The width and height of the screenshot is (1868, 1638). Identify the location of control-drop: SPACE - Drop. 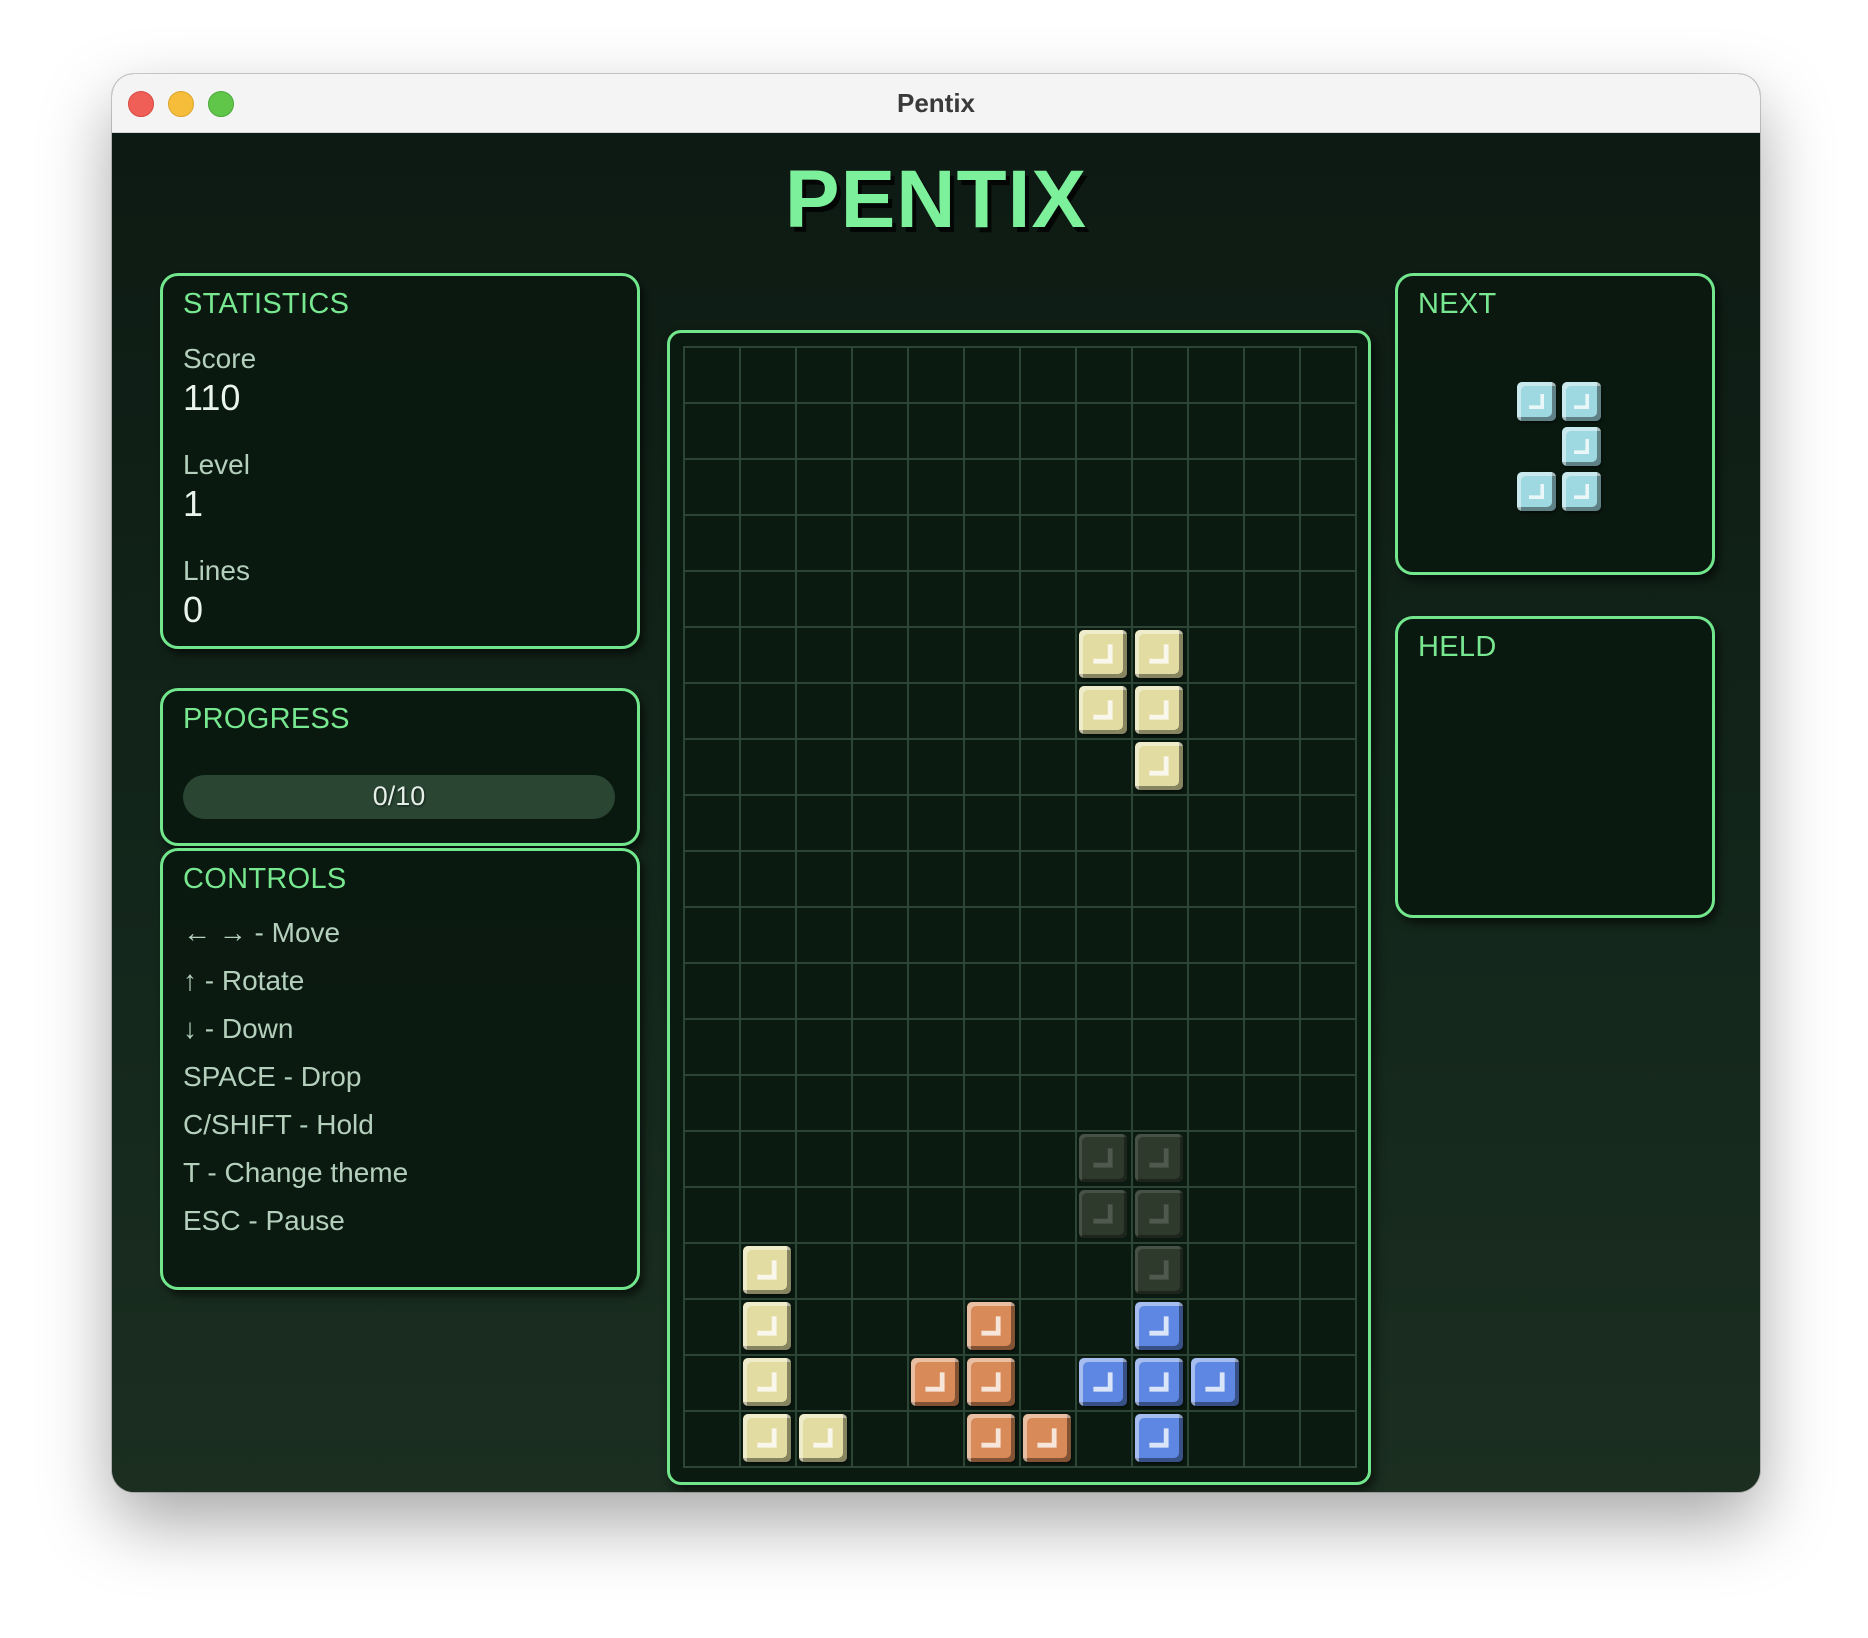
(272, 1076).